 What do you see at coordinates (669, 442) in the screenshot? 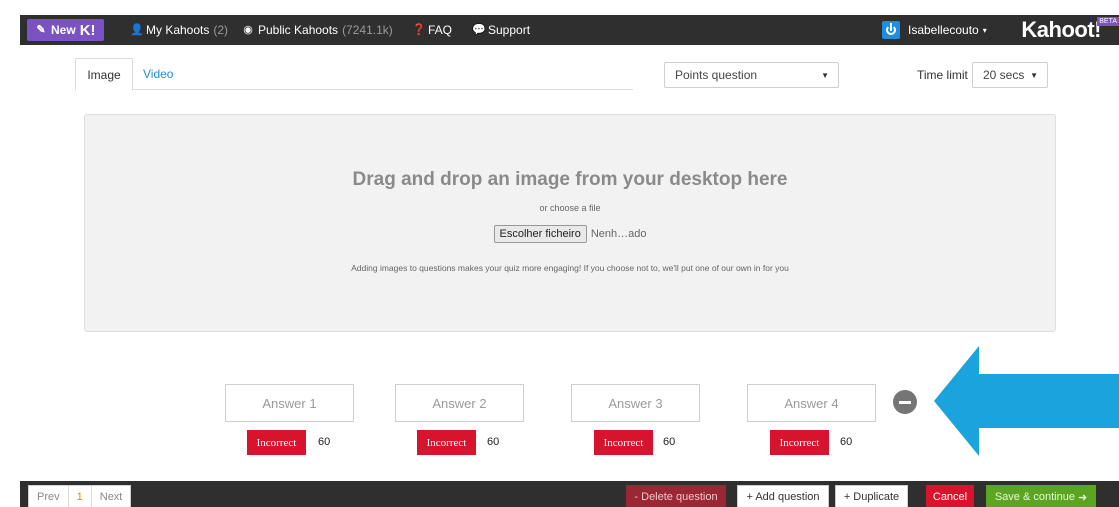
I see `answer-3-seconds: 60` at bounding box center [669, 442].